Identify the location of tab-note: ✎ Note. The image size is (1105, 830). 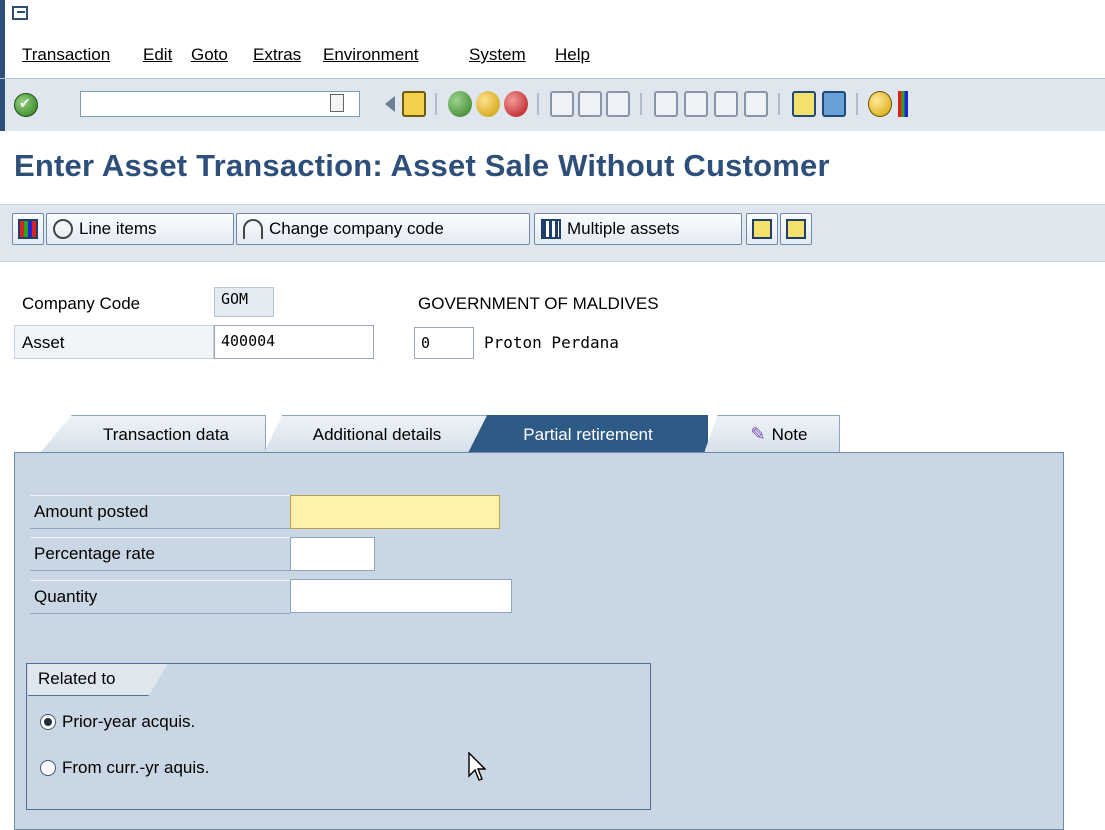
(772, 434).